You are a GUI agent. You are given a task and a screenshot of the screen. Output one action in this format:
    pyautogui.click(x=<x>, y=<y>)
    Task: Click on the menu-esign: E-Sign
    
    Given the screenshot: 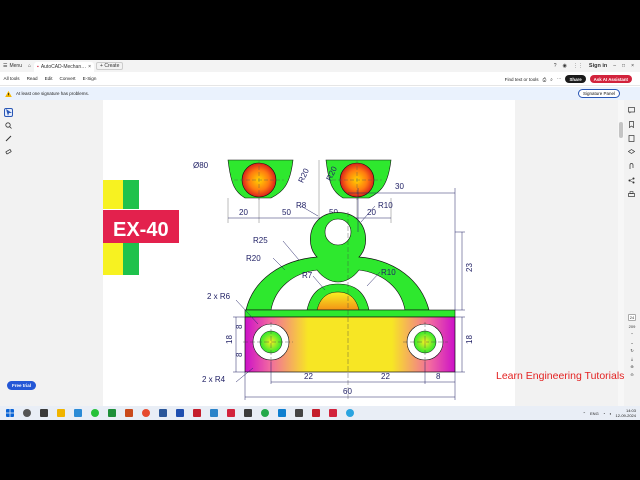 What is the action you would take?
    pyautogui.click(x=89, y=78)
    